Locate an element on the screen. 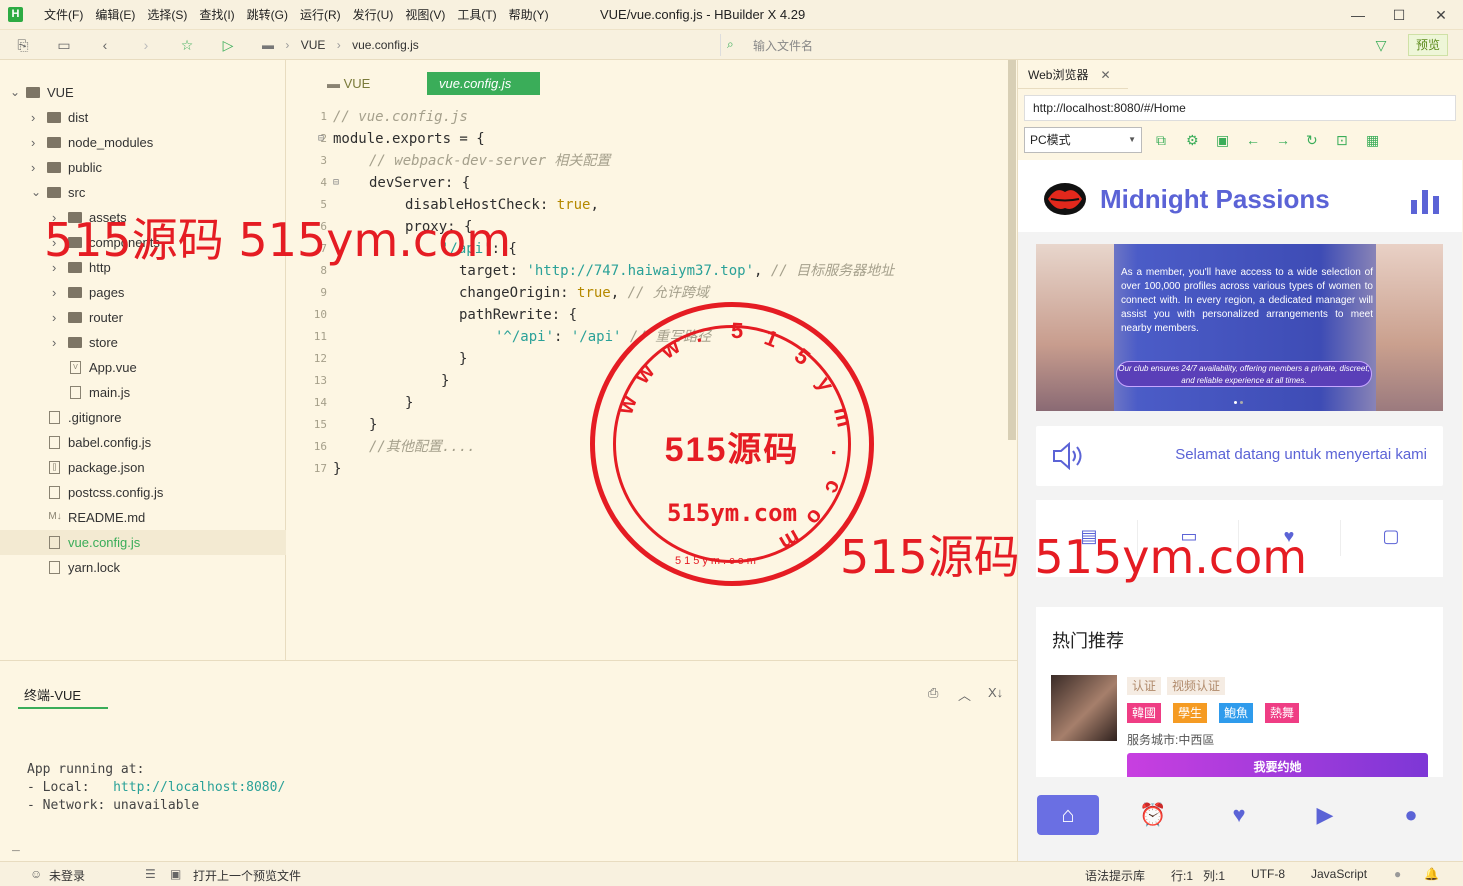 This screenshot has width=1463, height=886. open-external-icon: ⧉ is located at coordinates (1161, 140).